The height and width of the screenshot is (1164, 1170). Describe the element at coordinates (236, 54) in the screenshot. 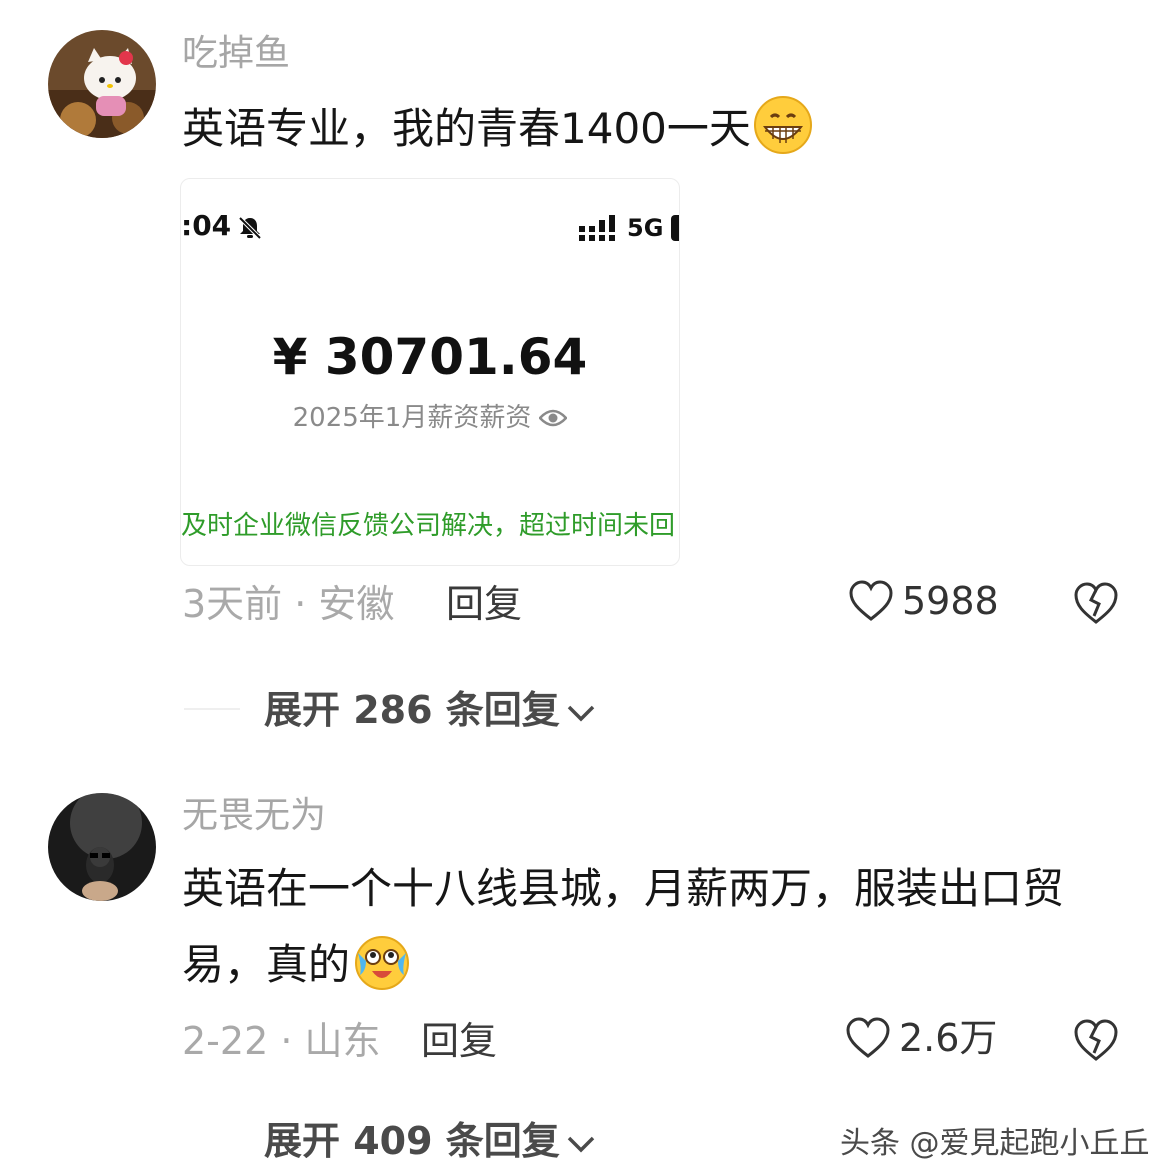

I see `username: 吃掉鱼` at that location.